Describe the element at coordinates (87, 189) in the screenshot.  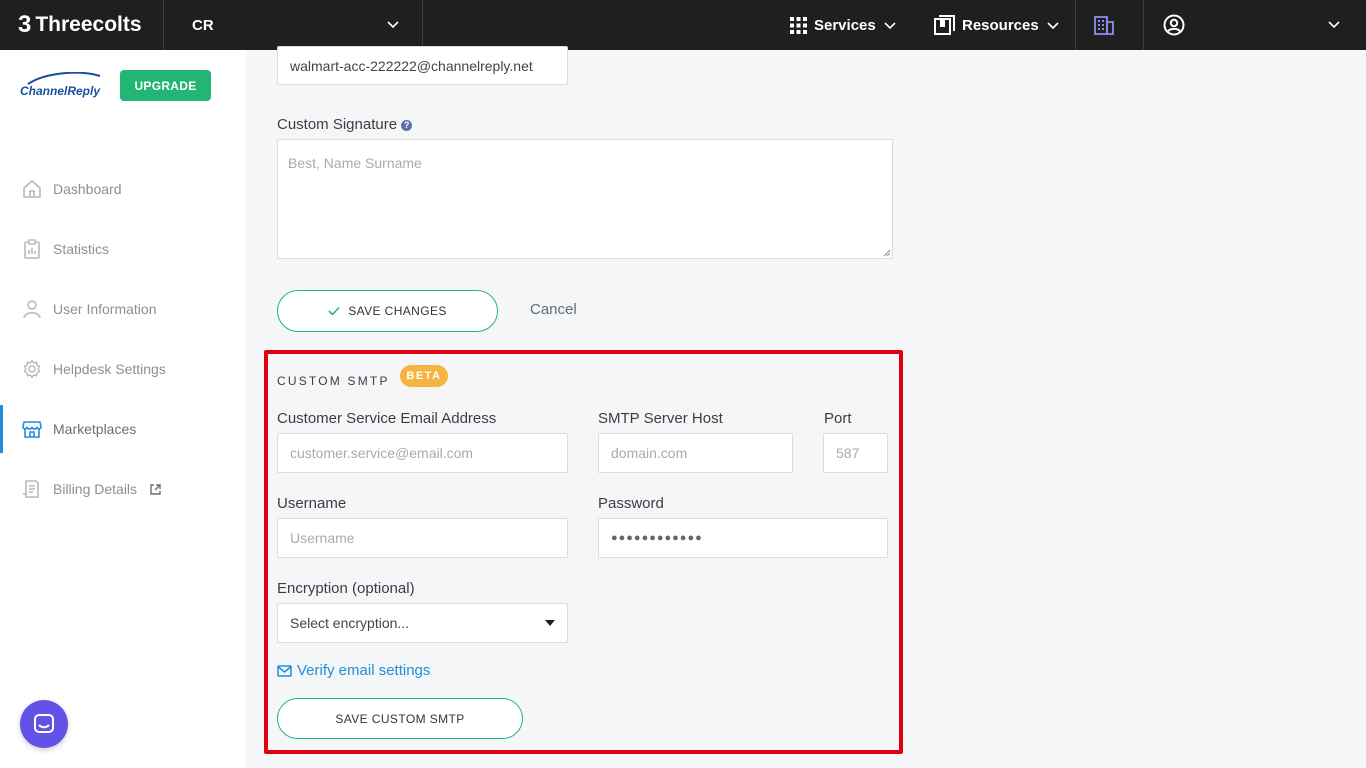
I see `sidebar-item-label: Dashboard` at that location.